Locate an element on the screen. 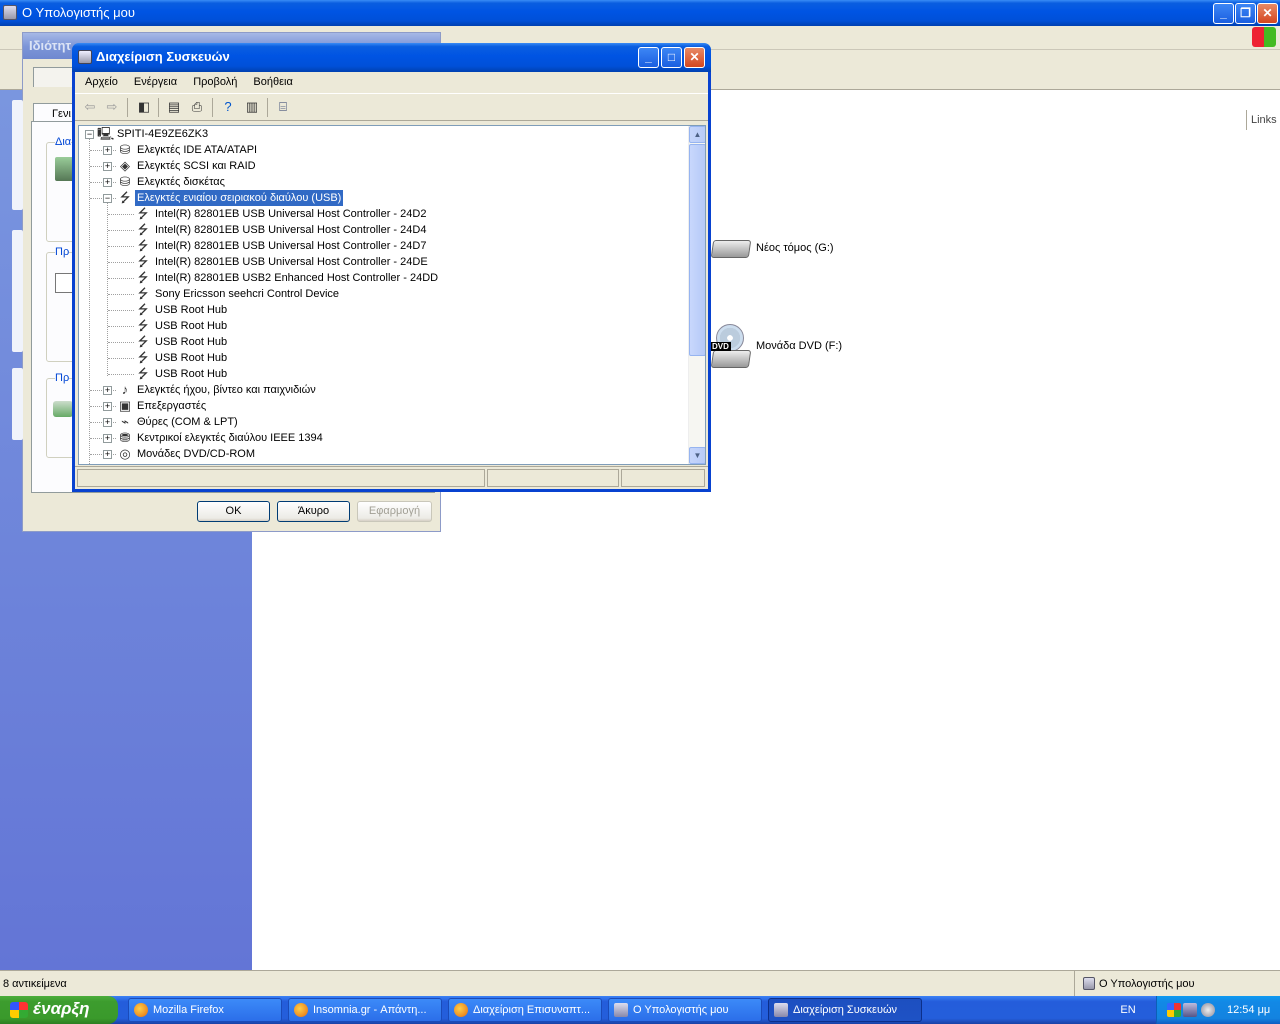 This screenshot has width=1280, height=1024. category-label: Θύρες (COM & LPT) is located at coordinates (187, 422).